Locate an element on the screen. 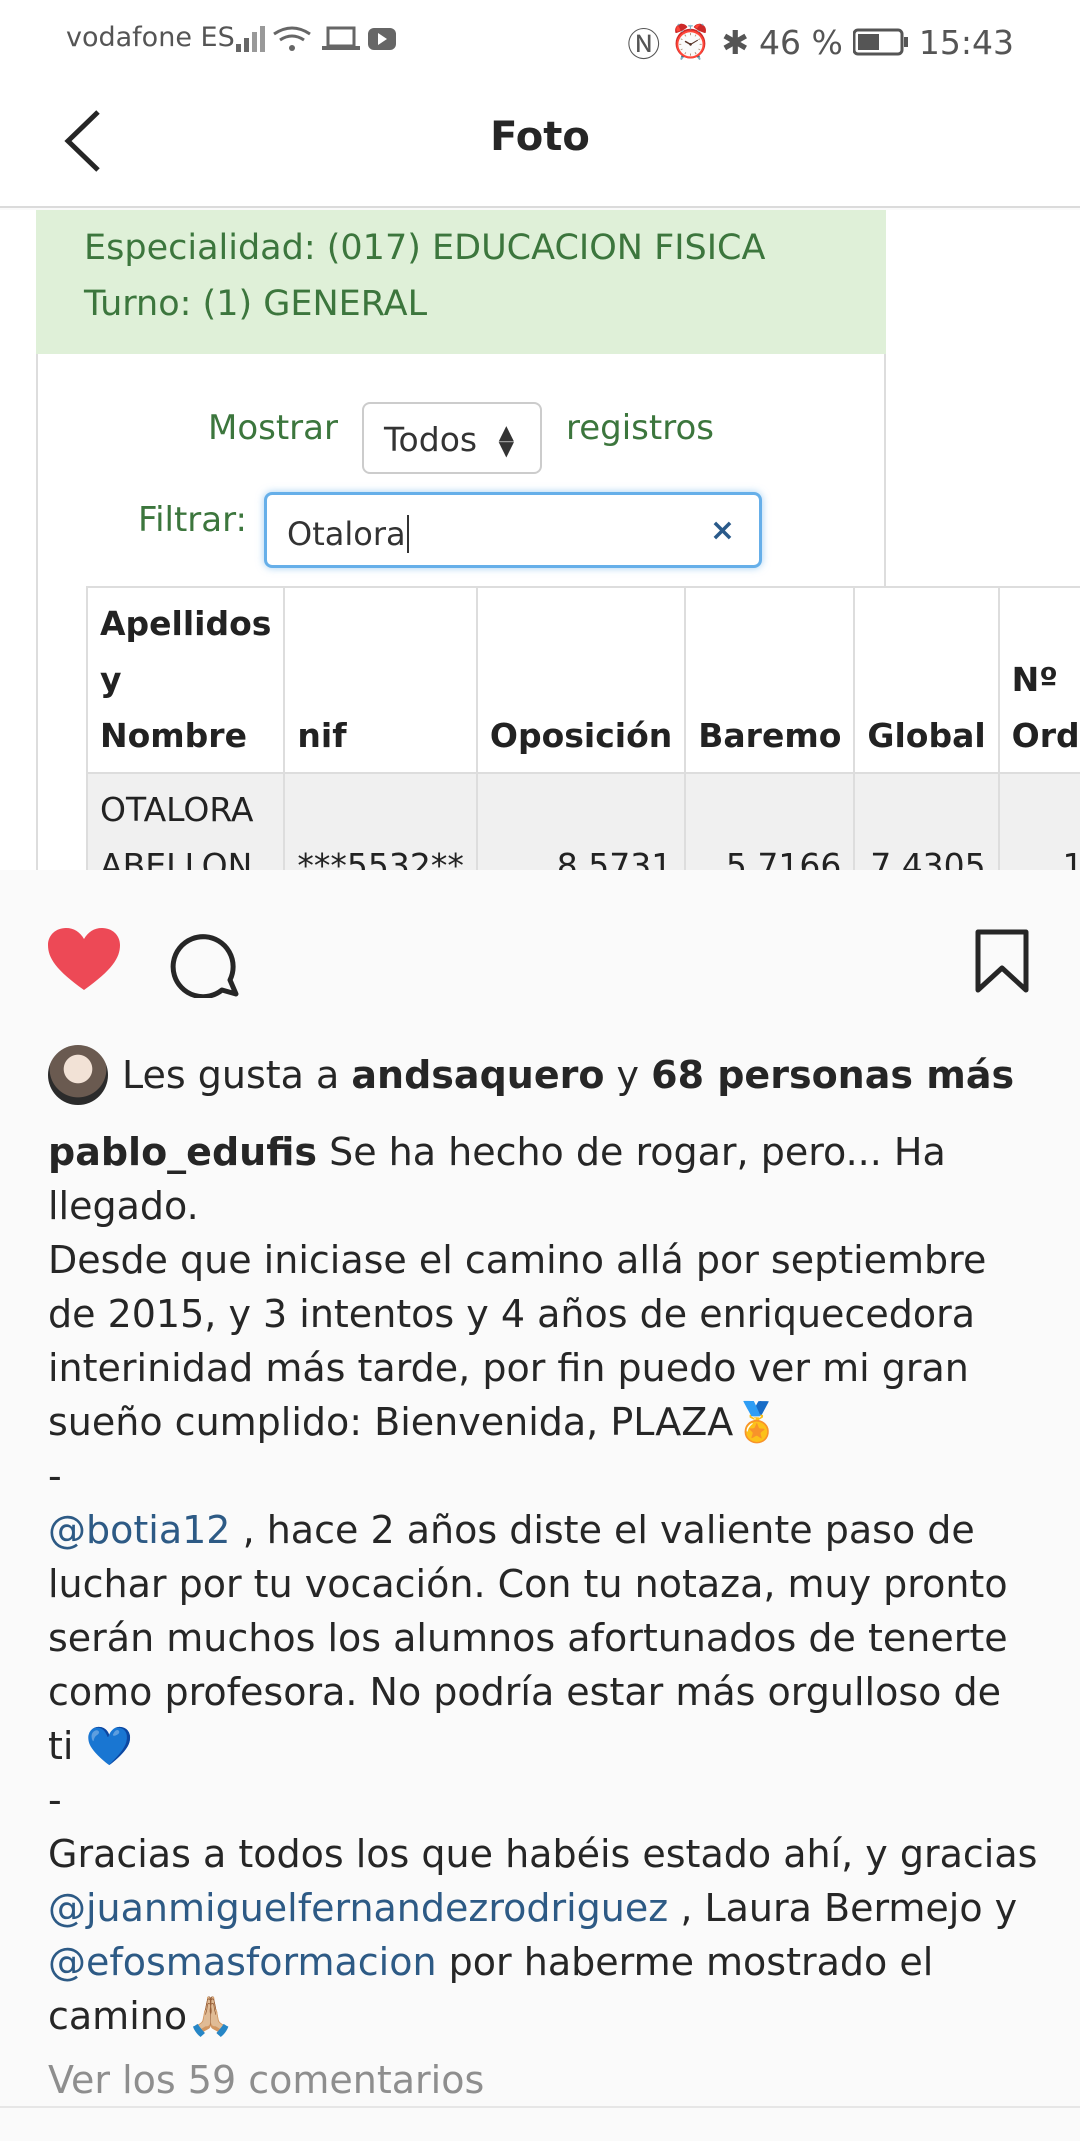 The width and height of the screenshot is (1080, 2141). nav-bar: Foto is located at coordinates (540, 142).